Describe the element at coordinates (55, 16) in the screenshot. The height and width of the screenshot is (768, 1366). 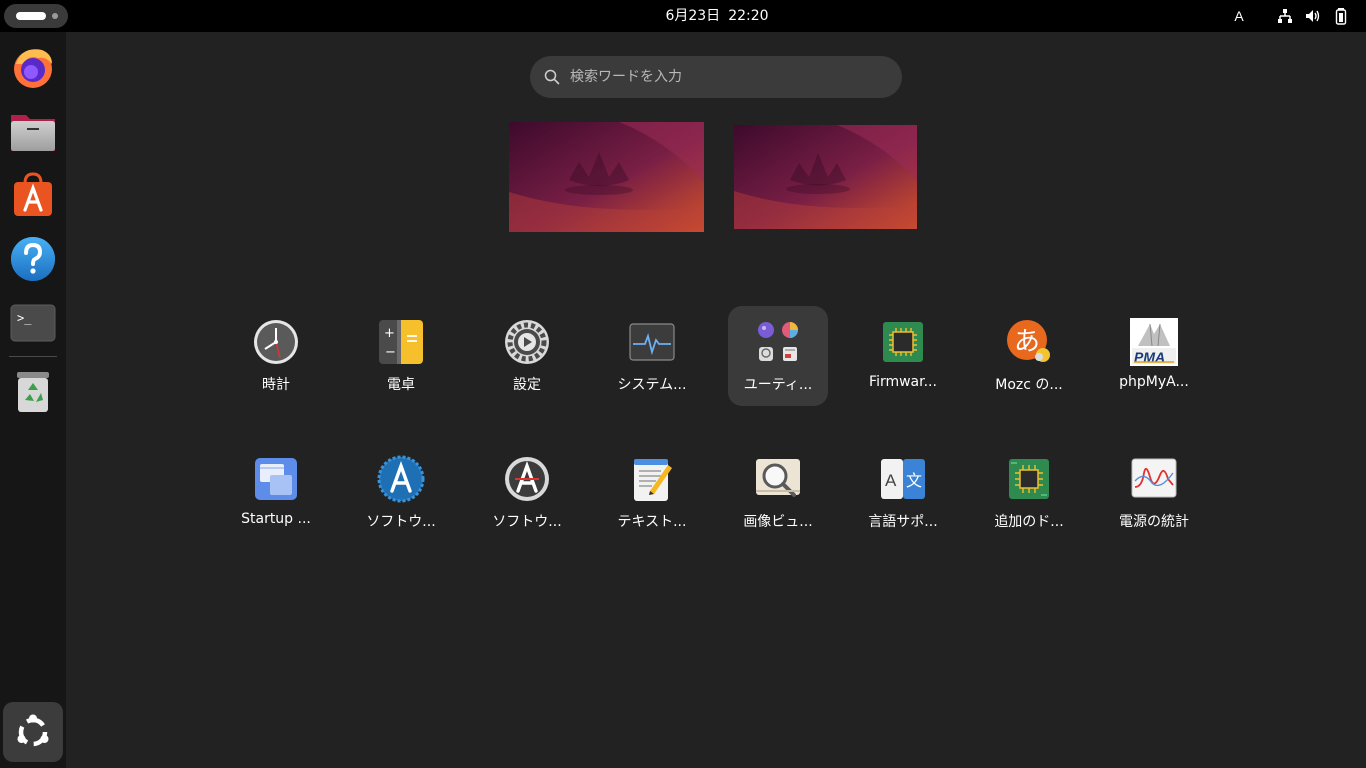
I see `workspace-indicator-inactive` at that location.